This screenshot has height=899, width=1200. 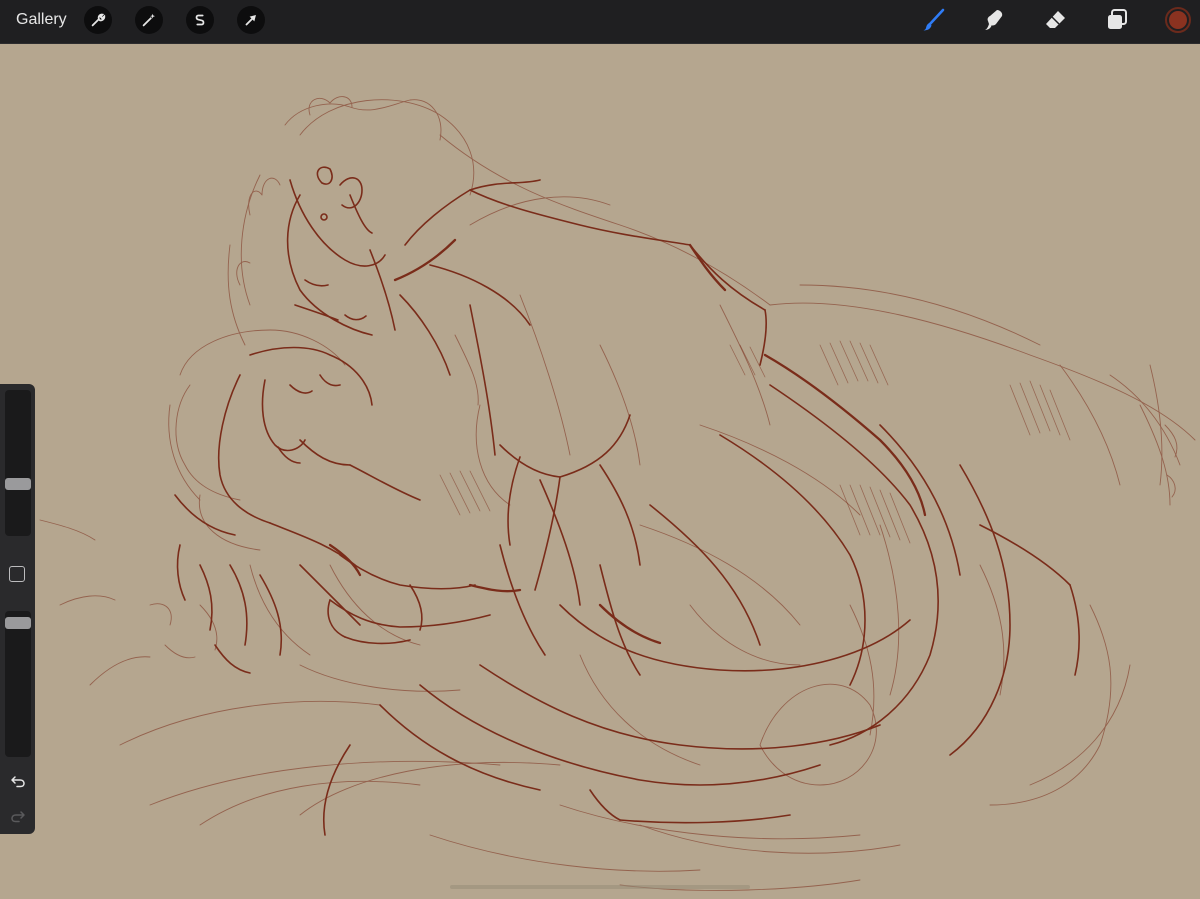 I want to click on undo-icon, so click(x=18, y=782).